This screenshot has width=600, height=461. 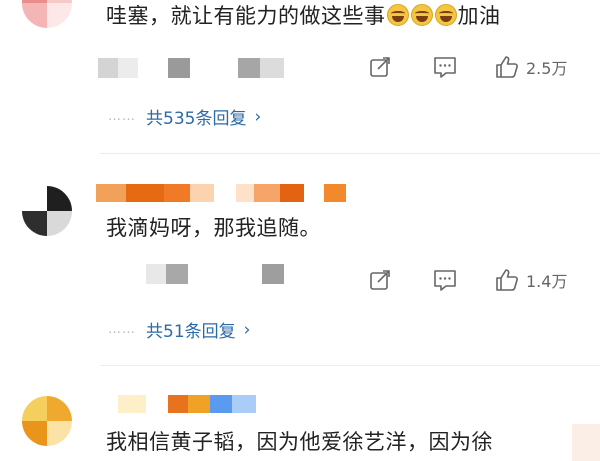 I want to click on comment-text: 我滴妈呀，那我追随。, so click(x=213, y=228).